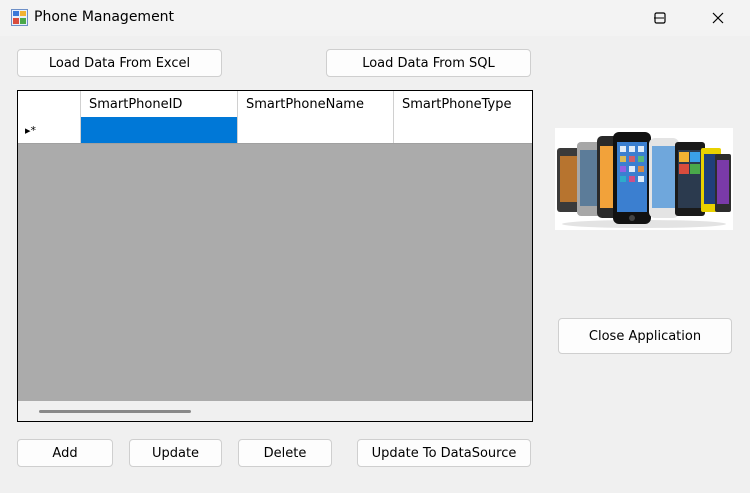  I want to click on row-header-corner, so click(49, 104).